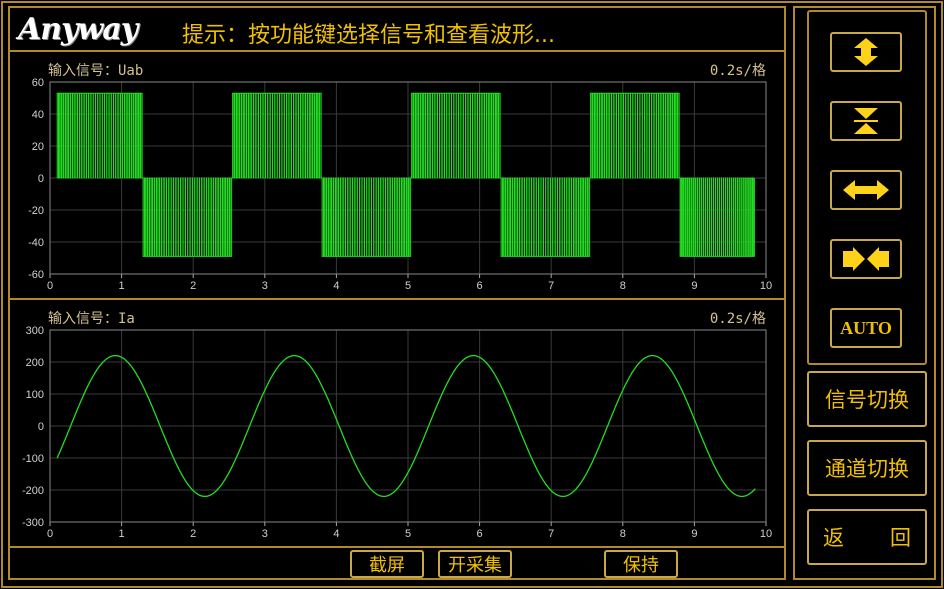  Describe the element at coordinates (833, 538) in the screenshot. I see `back-label-left: 返` at that location.